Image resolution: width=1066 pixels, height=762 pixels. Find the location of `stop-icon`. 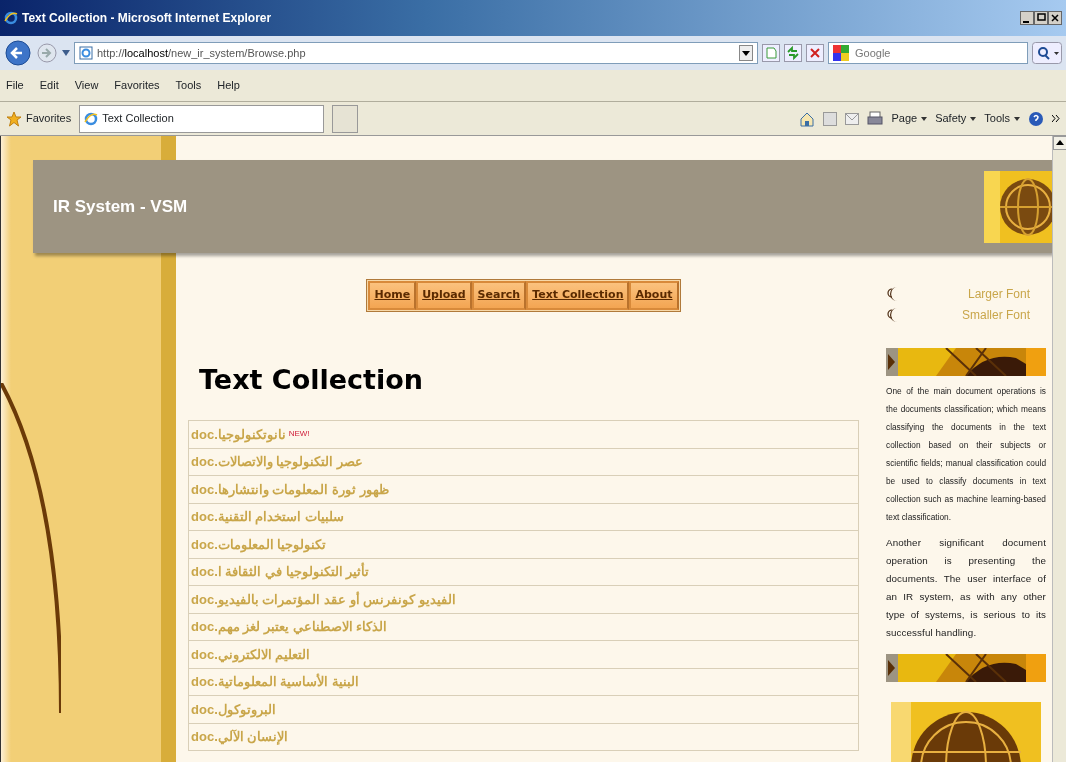

stop-icon is located at coordinates (815, 53).